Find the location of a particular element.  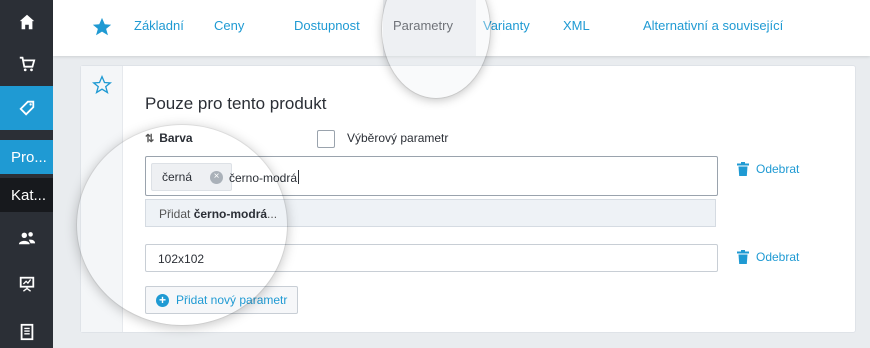

card-gutter is located at coordinates (102, 199).